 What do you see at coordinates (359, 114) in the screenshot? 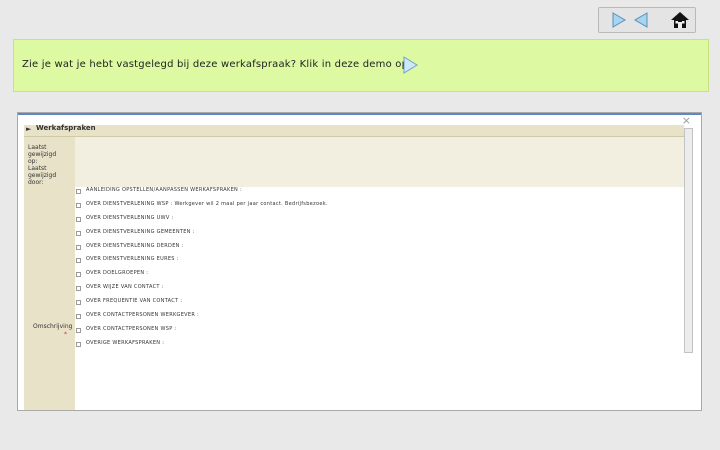
I see `window-title-bar` at bounding box center [359, 114].